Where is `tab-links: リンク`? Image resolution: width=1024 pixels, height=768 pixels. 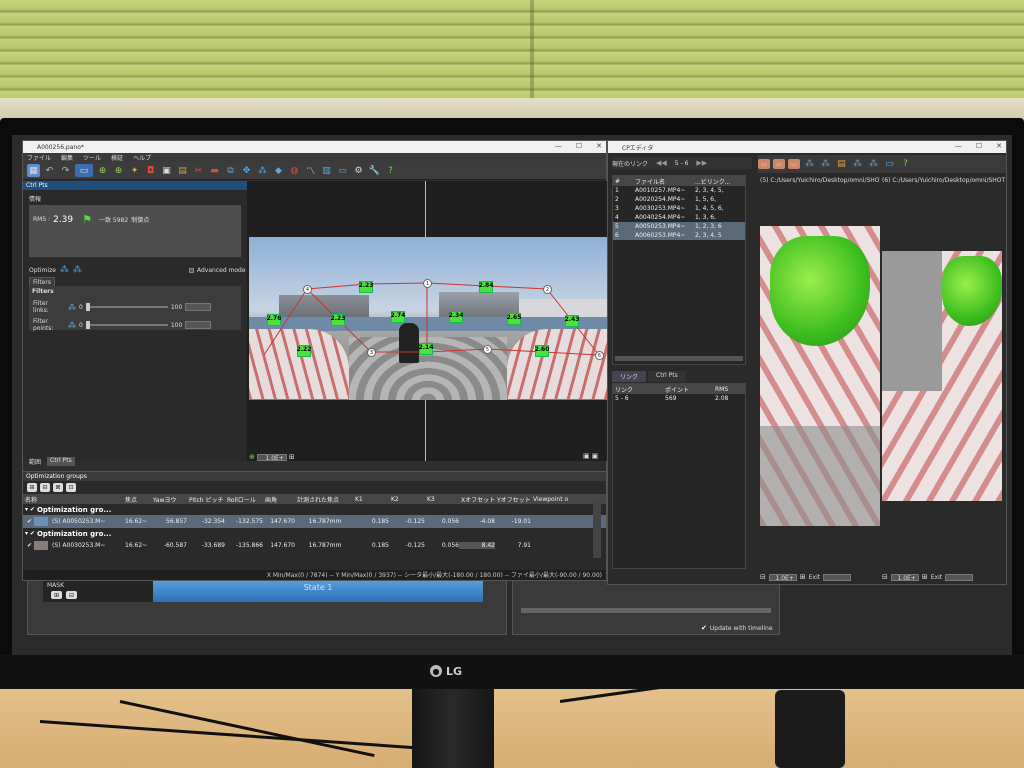 tab-links: リンク is located at coordinates (629, 376).